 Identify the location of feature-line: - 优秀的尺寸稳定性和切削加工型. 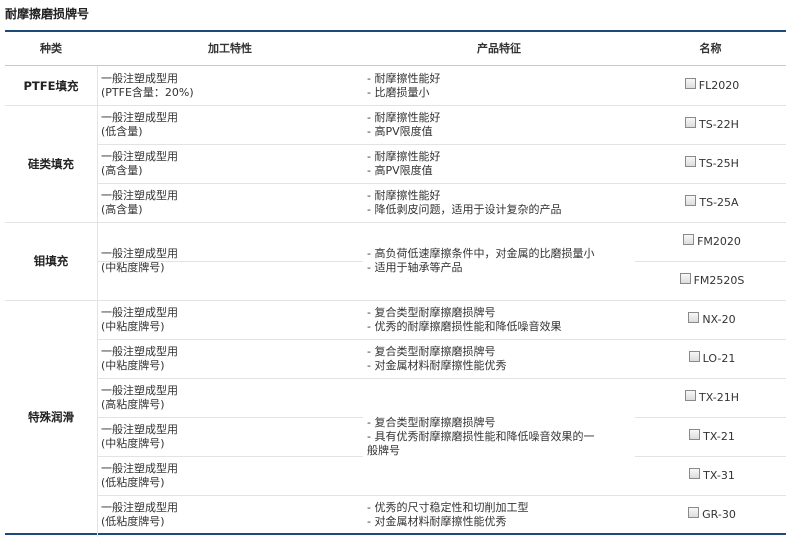
(448, 507).